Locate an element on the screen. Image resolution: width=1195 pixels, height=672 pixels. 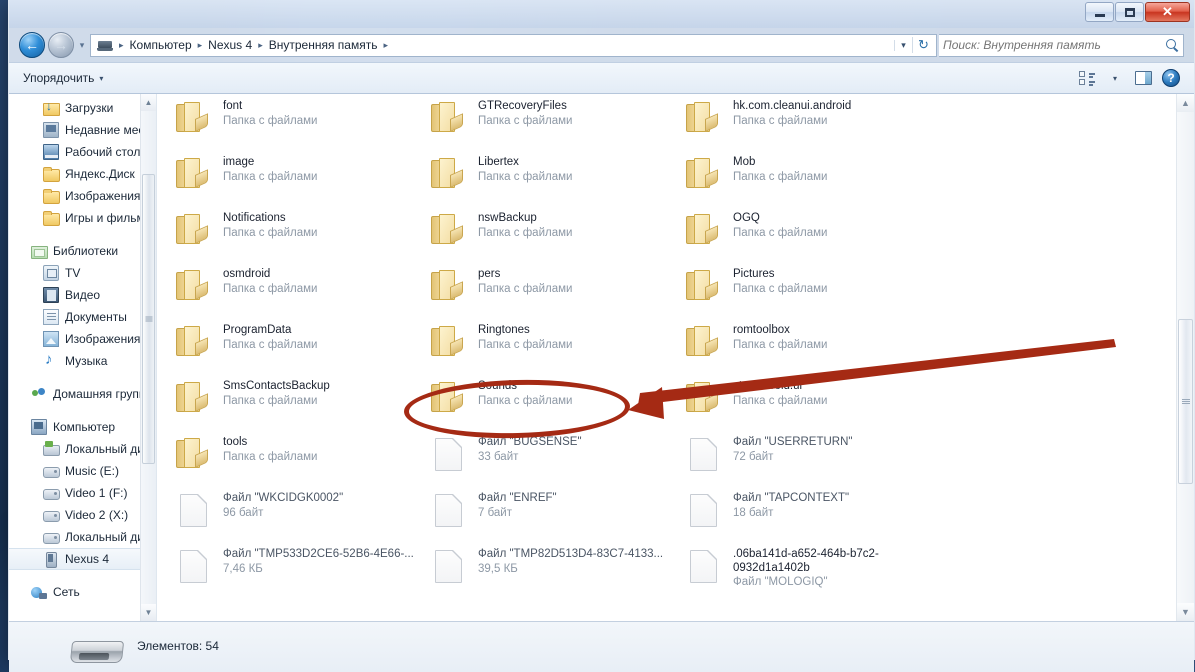
close-button: ✕ is located at coordinates (1167, 12).